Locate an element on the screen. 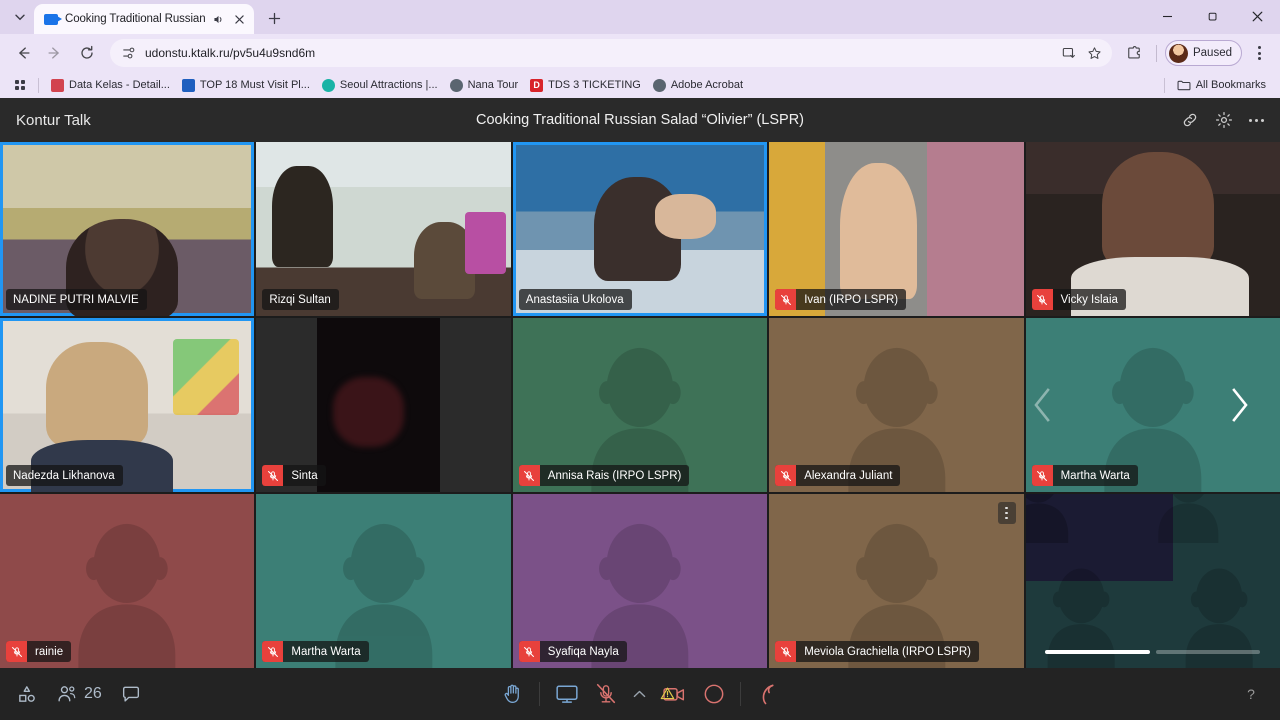  tile-options-button is located at coordinates (1006, 513).